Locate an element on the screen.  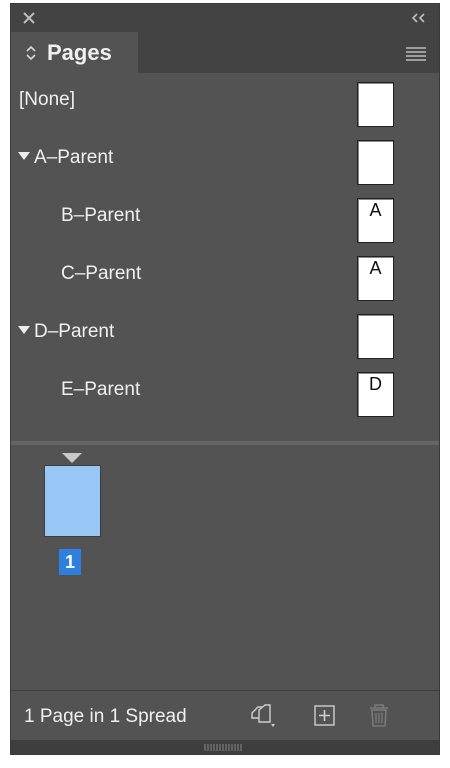
panel-tab-row: Pages is located at coordinates (225, 52).